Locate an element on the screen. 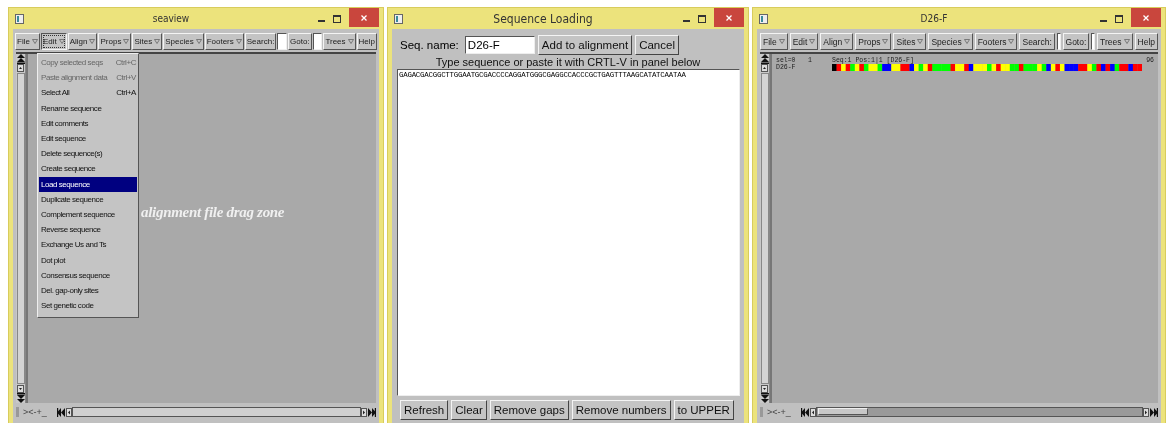 The height and width of the screenshot is (423, 1171). menu-item: Consensus sequence is located at coordinates (88, 275).